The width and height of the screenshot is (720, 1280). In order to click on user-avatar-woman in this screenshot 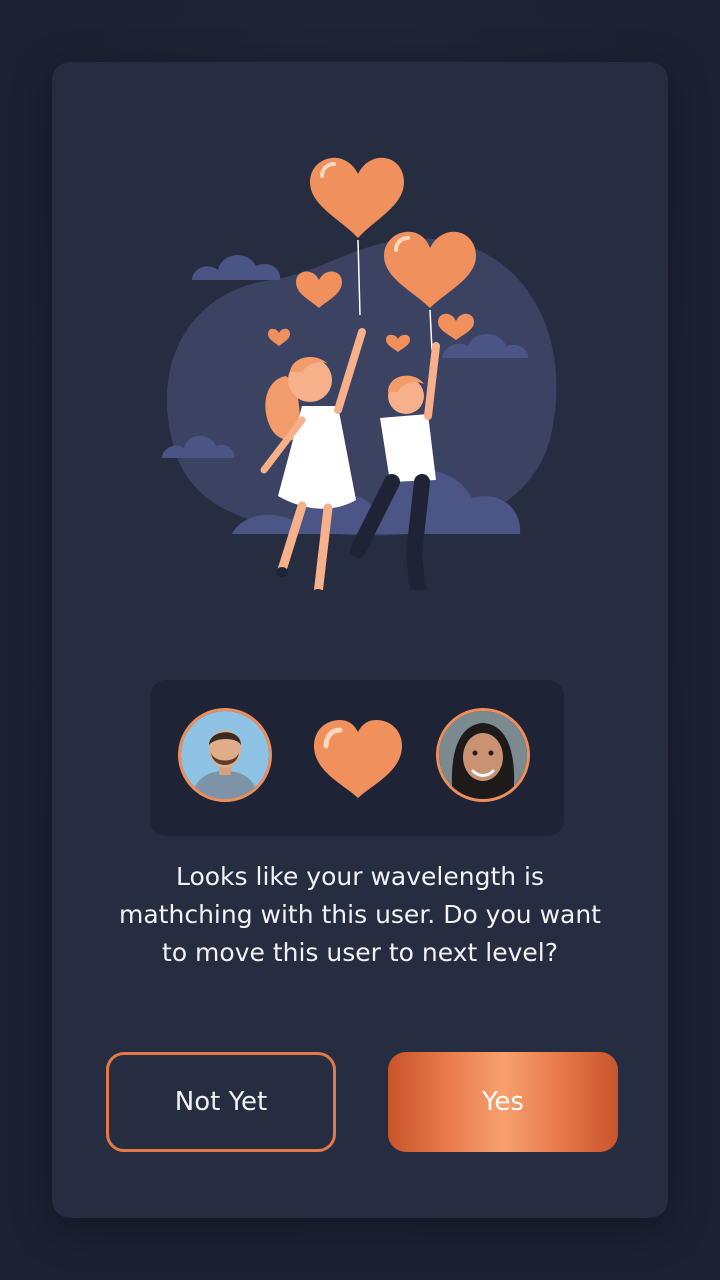, I will do `click(483, 755)`.